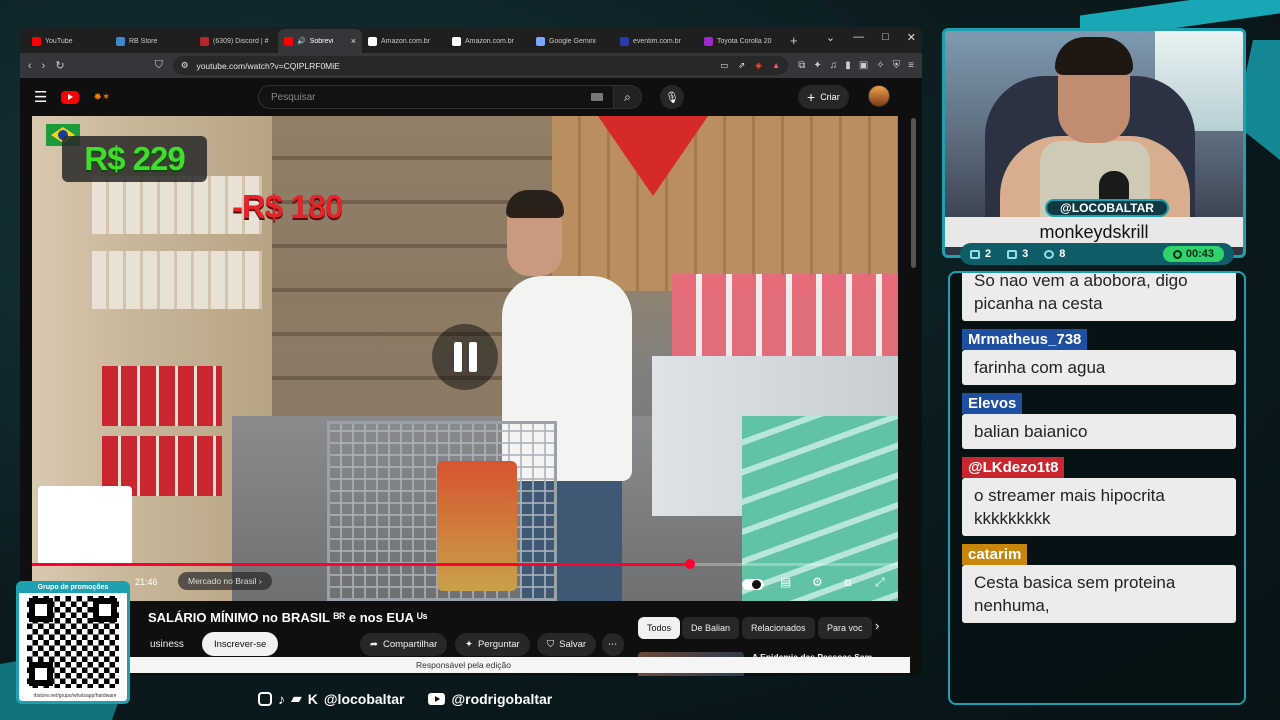 This screenshot has height=720, width=1280. Describe the element at coordinates (185, 65) in the screenshot. I see `site-info-icon: ⚙` at that location.